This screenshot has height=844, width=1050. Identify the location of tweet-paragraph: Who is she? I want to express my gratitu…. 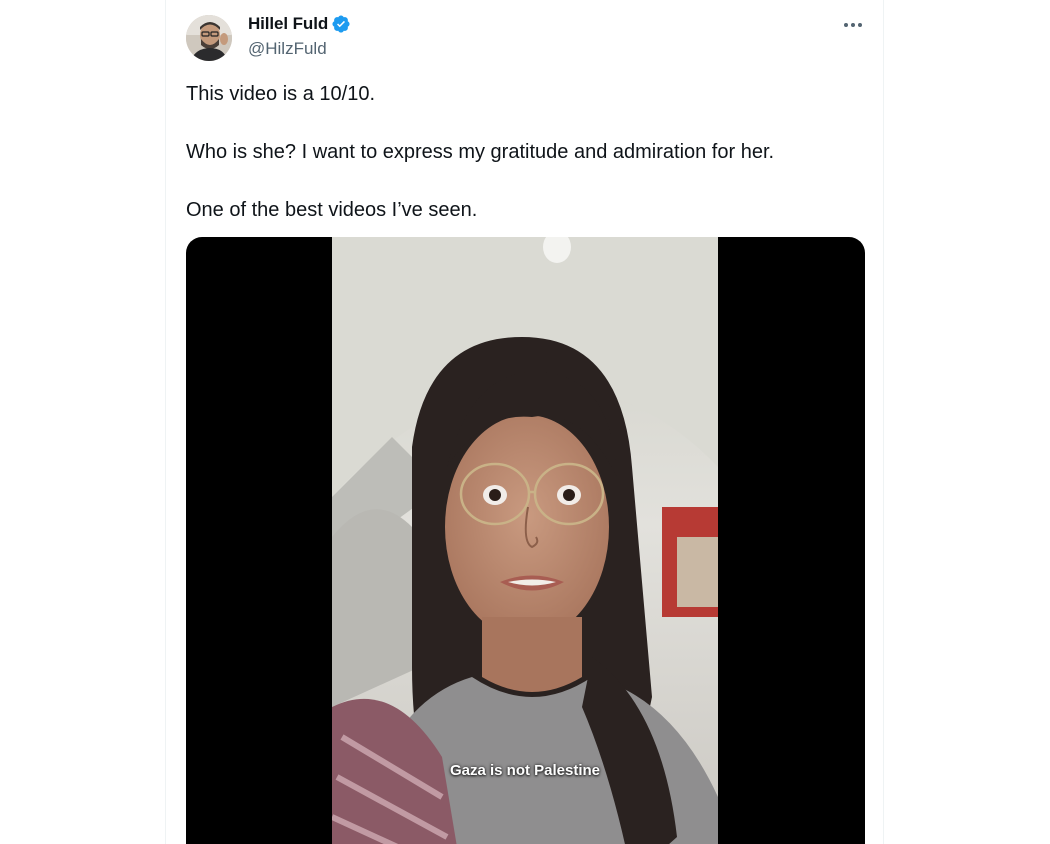
(480, 152).